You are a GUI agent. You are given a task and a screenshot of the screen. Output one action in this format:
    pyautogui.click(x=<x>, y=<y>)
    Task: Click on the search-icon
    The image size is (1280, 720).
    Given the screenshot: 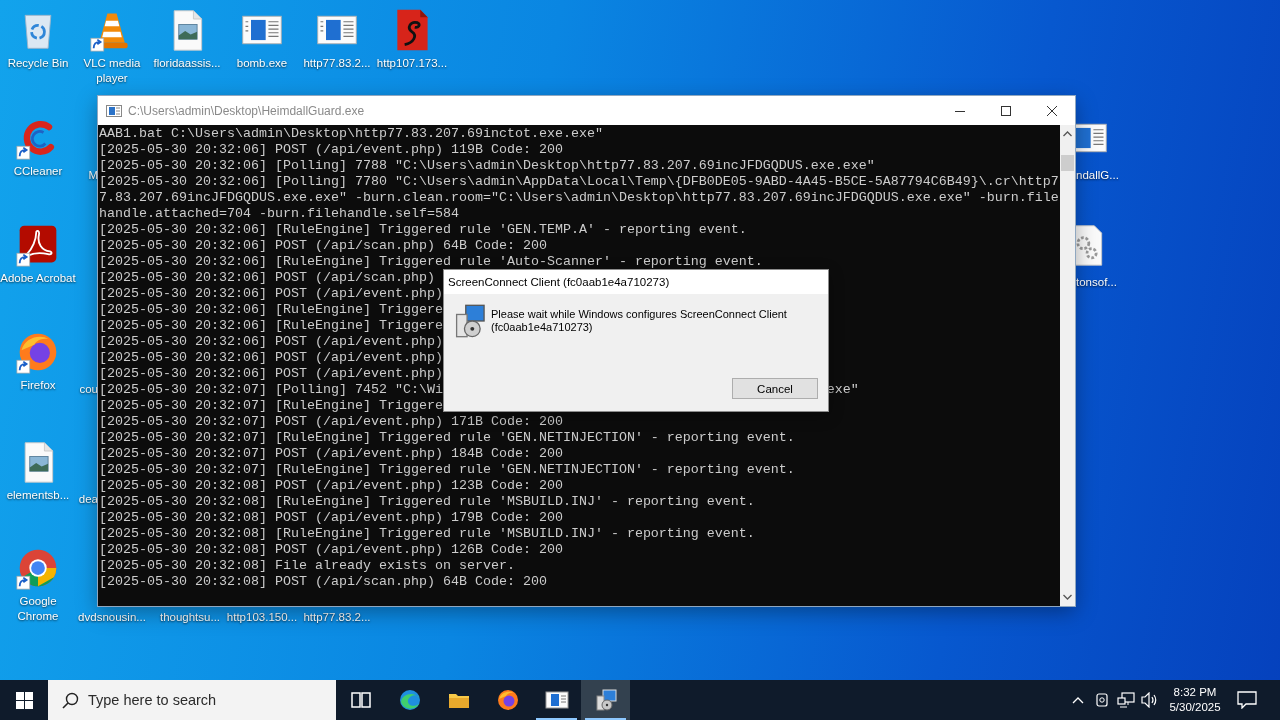 What is the action you would take?
    pyautogui.click(x=70, y=700)
    